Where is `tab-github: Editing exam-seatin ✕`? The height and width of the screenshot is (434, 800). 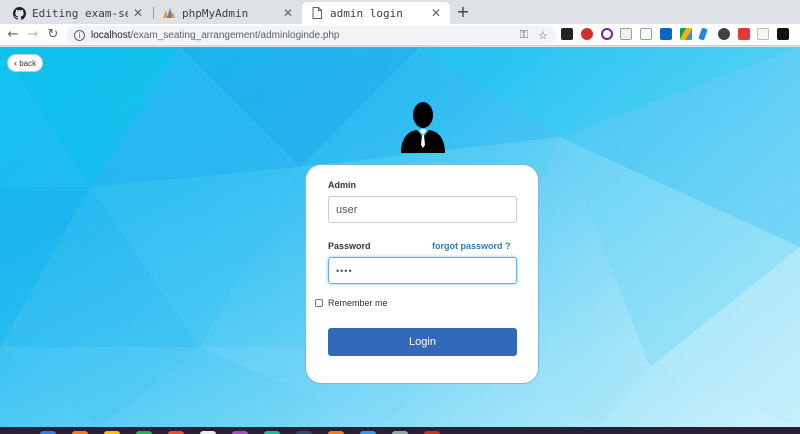
tab-github: Editing exam-seatin ✕ is located at coordinates (78, 13).